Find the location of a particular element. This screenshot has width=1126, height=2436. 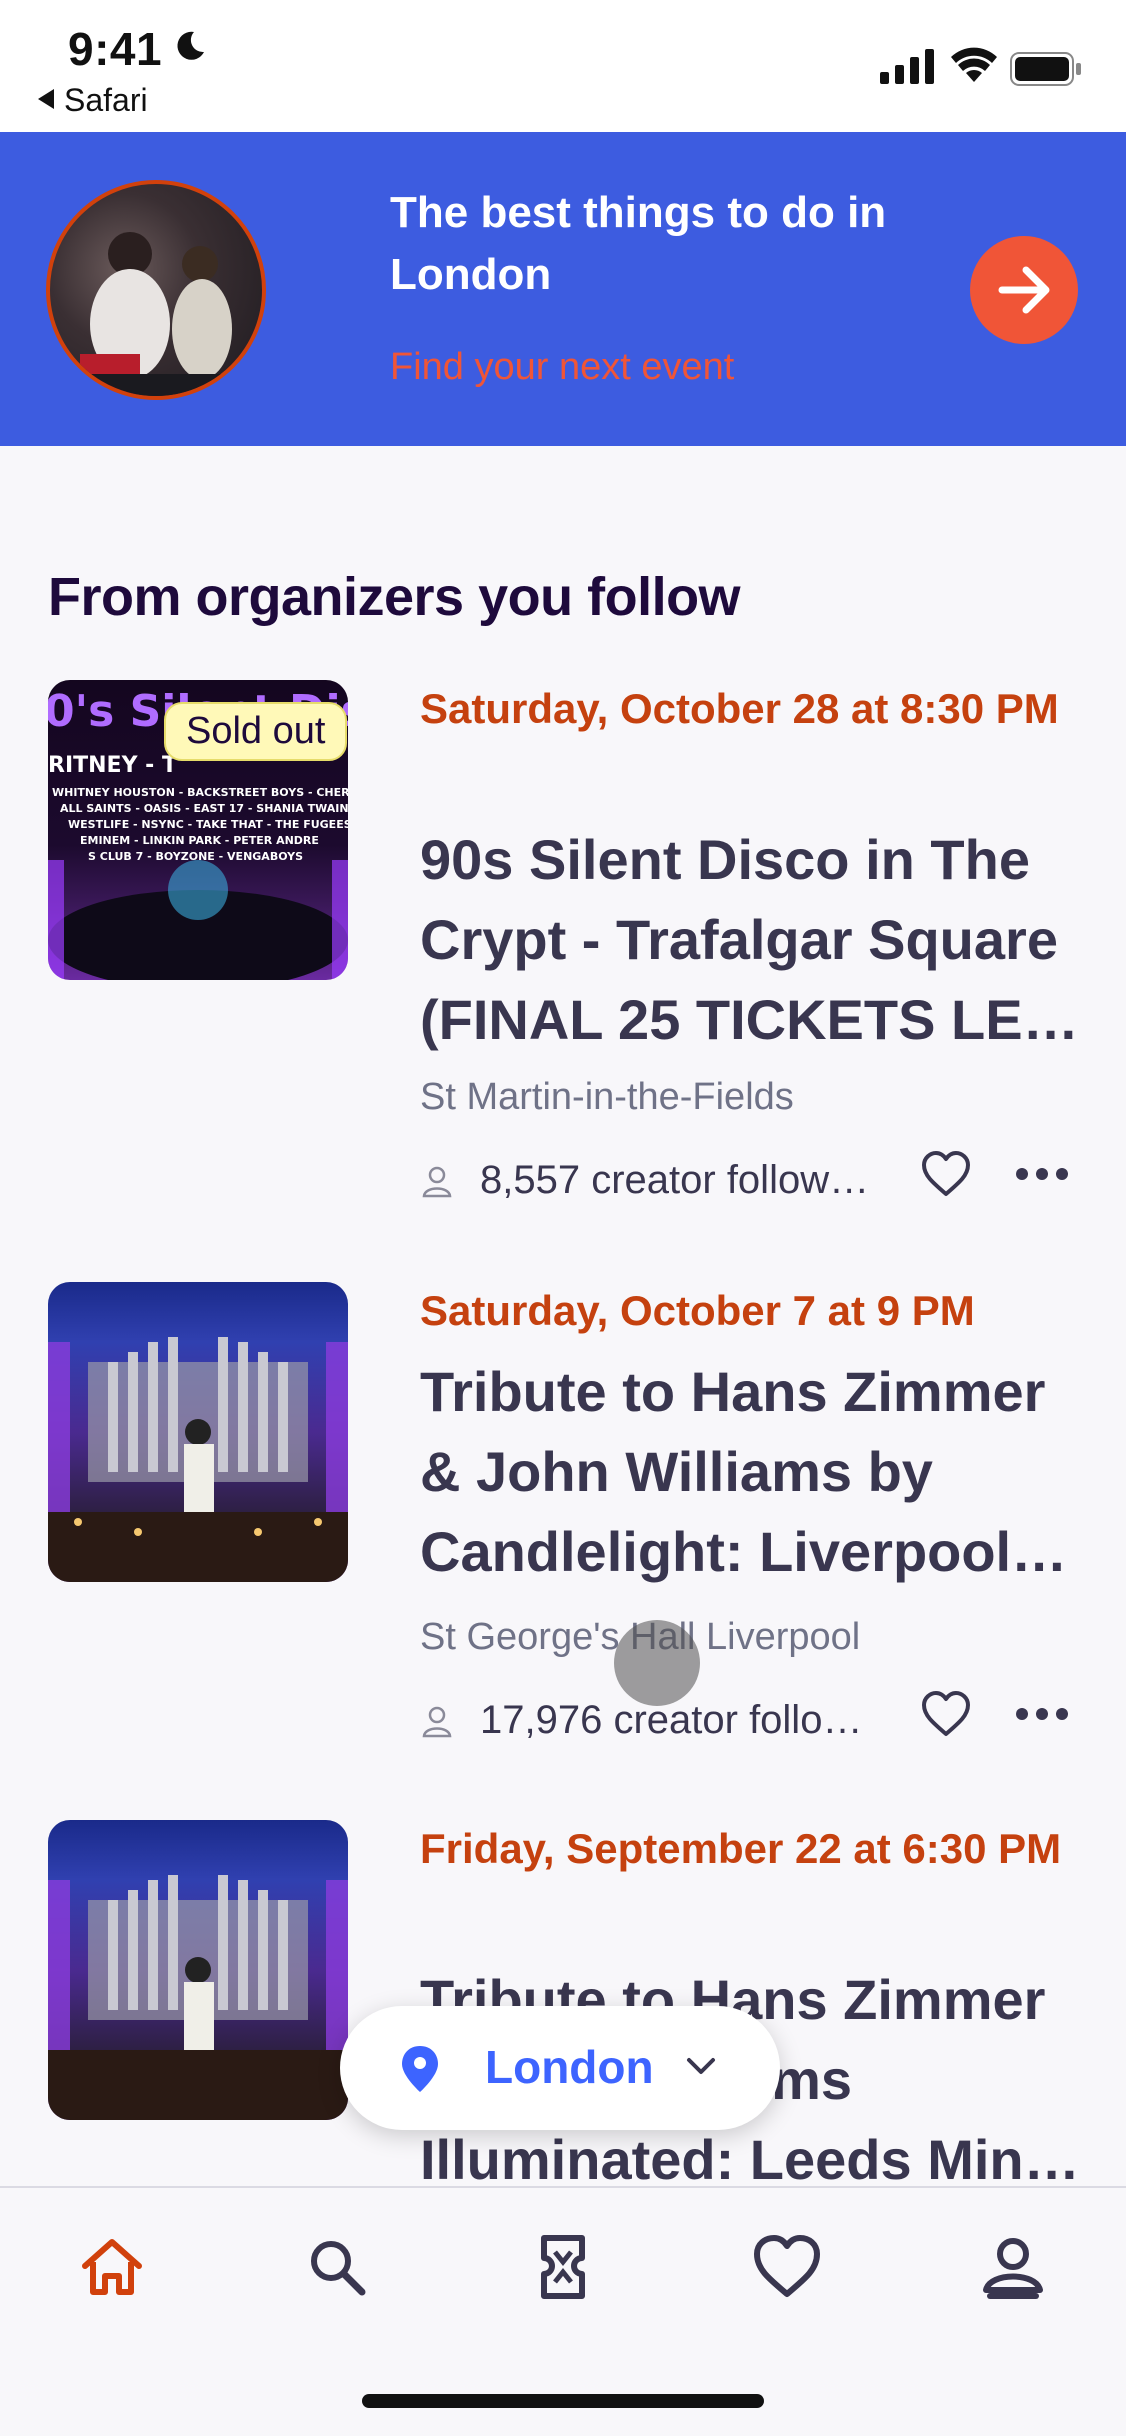

search-icon is located at coordinates (337, 2267).